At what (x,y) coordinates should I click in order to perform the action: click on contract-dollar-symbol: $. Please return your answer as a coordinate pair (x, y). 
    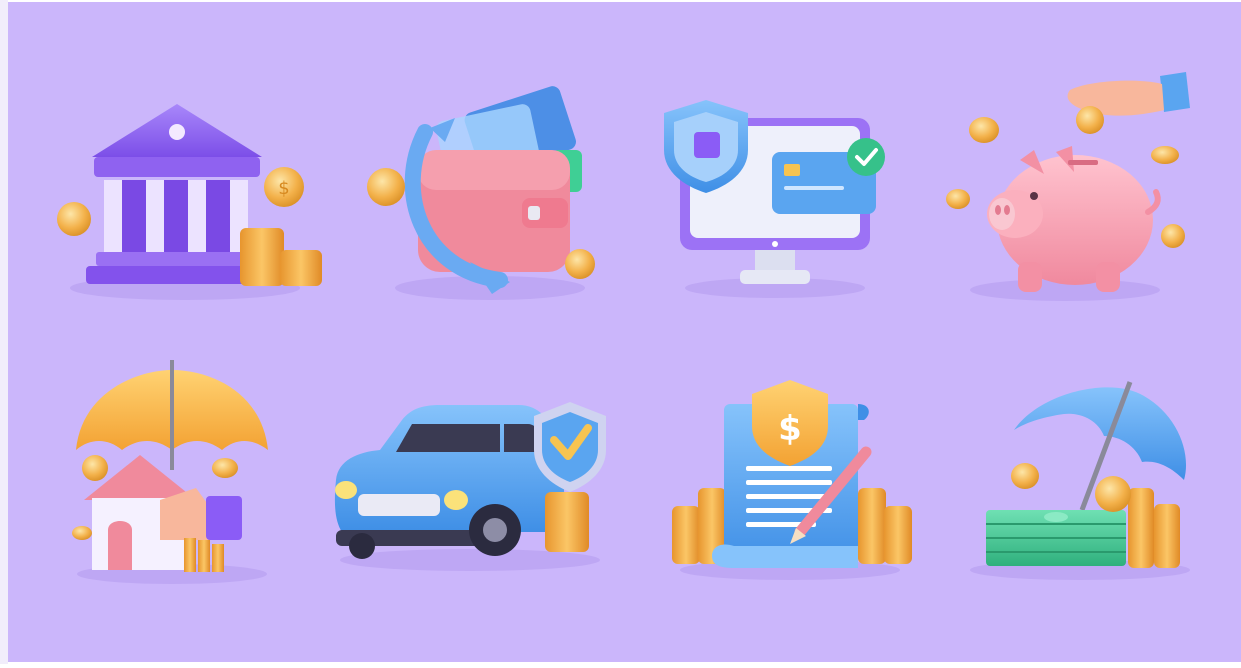
    Looking at the image, I should click on (790, 429).